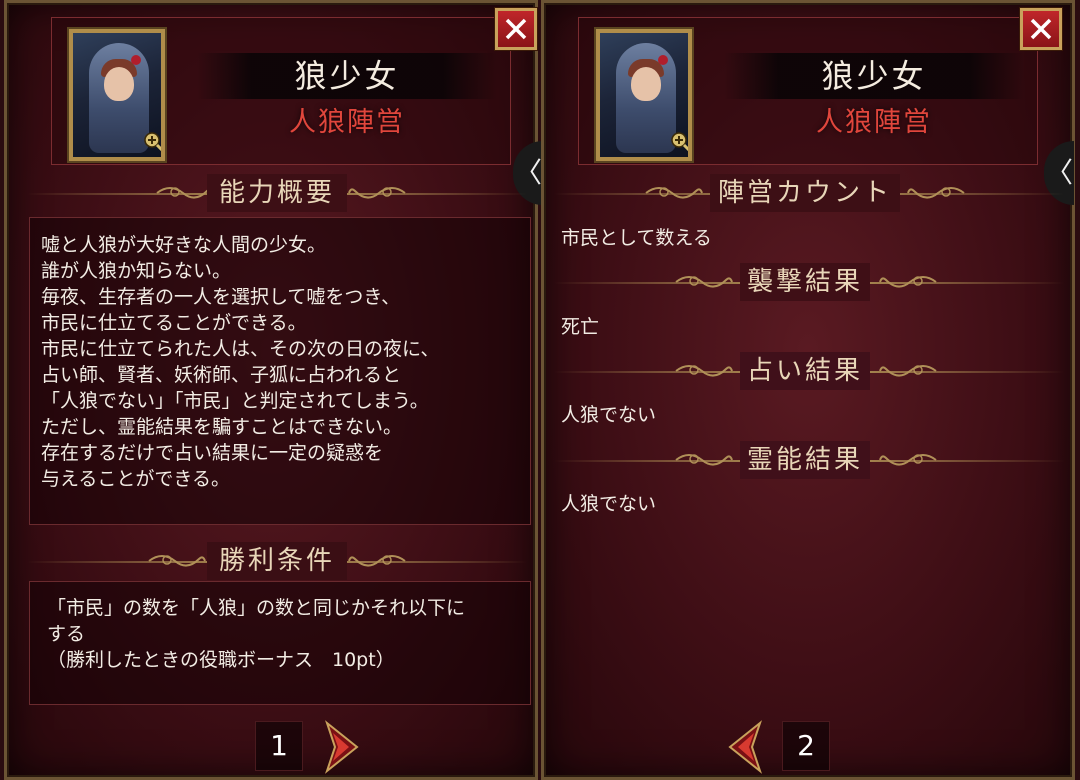 The width and height of the screenshot is (1080, 780). What do you see at coordinates (136, 479) in the screenshot?
I see `ability-line: 与えることができる。` at bounding box center [136, 479].